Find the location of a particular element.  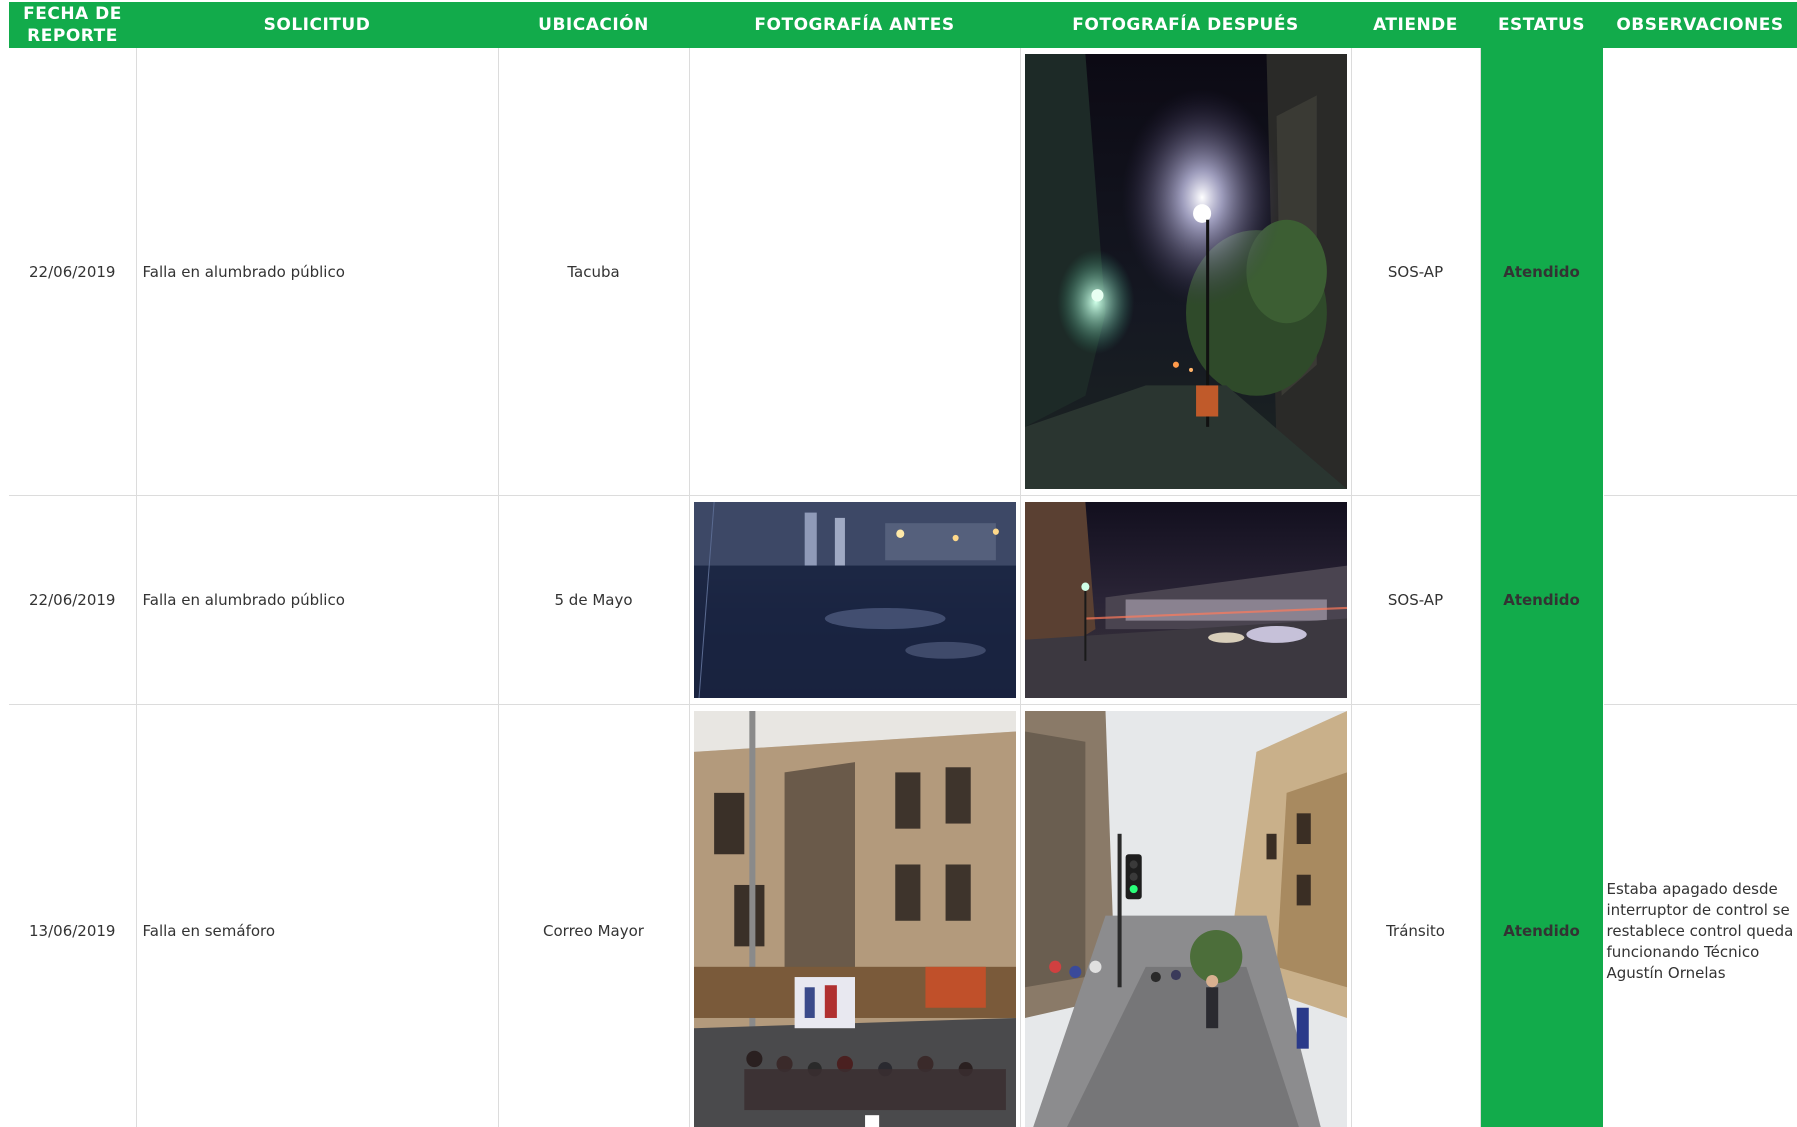

night-street-lamp-photo is located at coordinates (1185, 271).